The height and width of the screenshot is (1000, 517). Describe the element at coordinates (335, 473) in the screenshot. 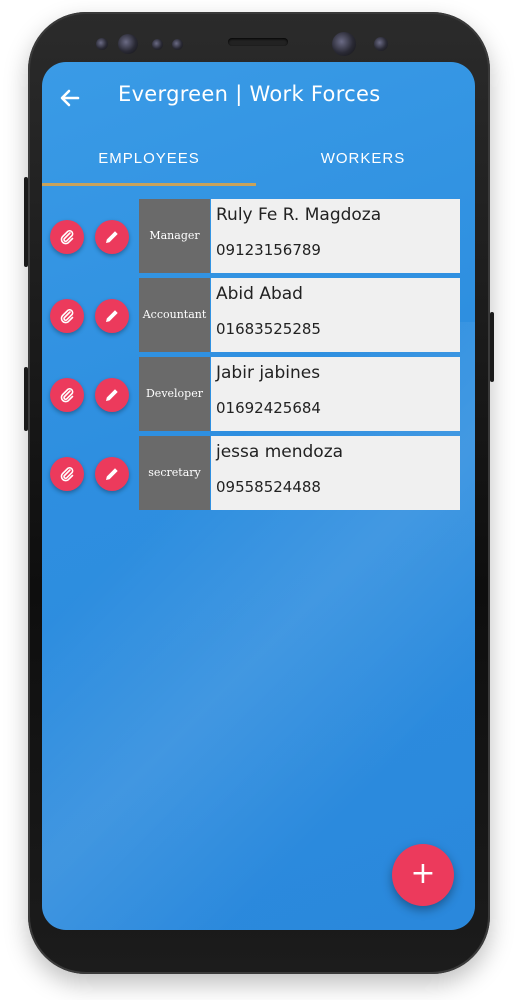

I see `employee-card: jessa mendoza 09558524488` at that location.